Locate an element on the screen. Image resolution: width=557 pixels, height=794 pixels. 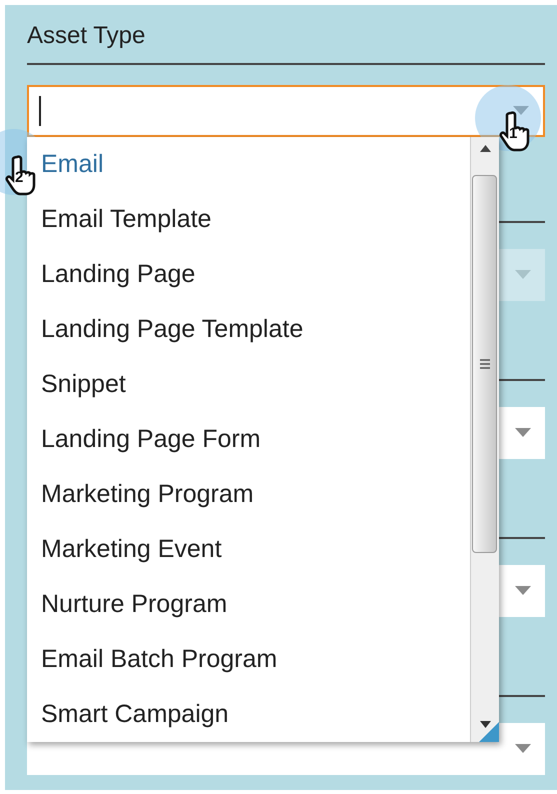
asset-type-combobox is located at coordinates (286, 111).